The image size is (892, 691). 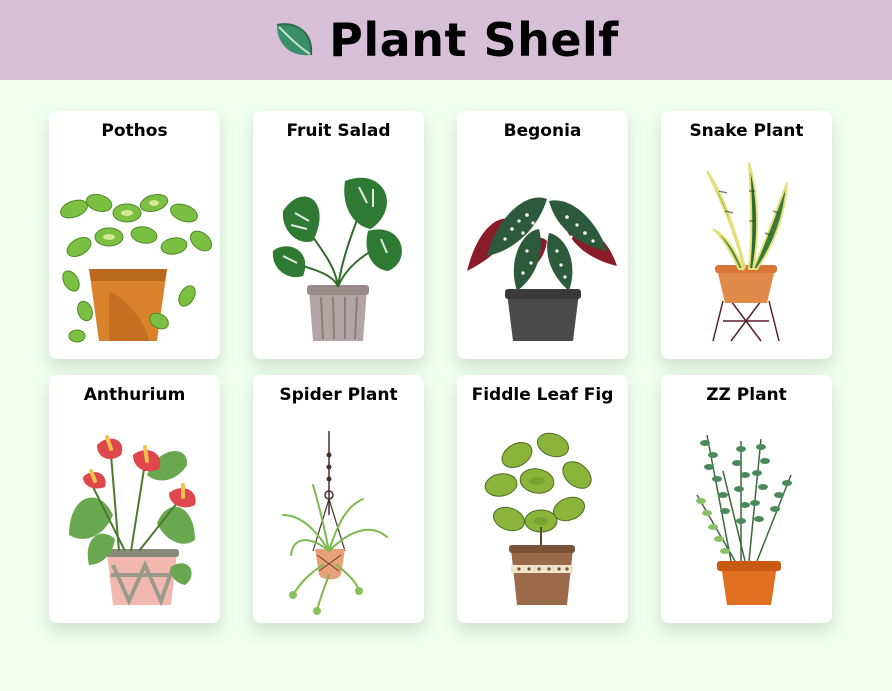 I want to click on page-title: Plant Shelf, so click(x=446, y=40).